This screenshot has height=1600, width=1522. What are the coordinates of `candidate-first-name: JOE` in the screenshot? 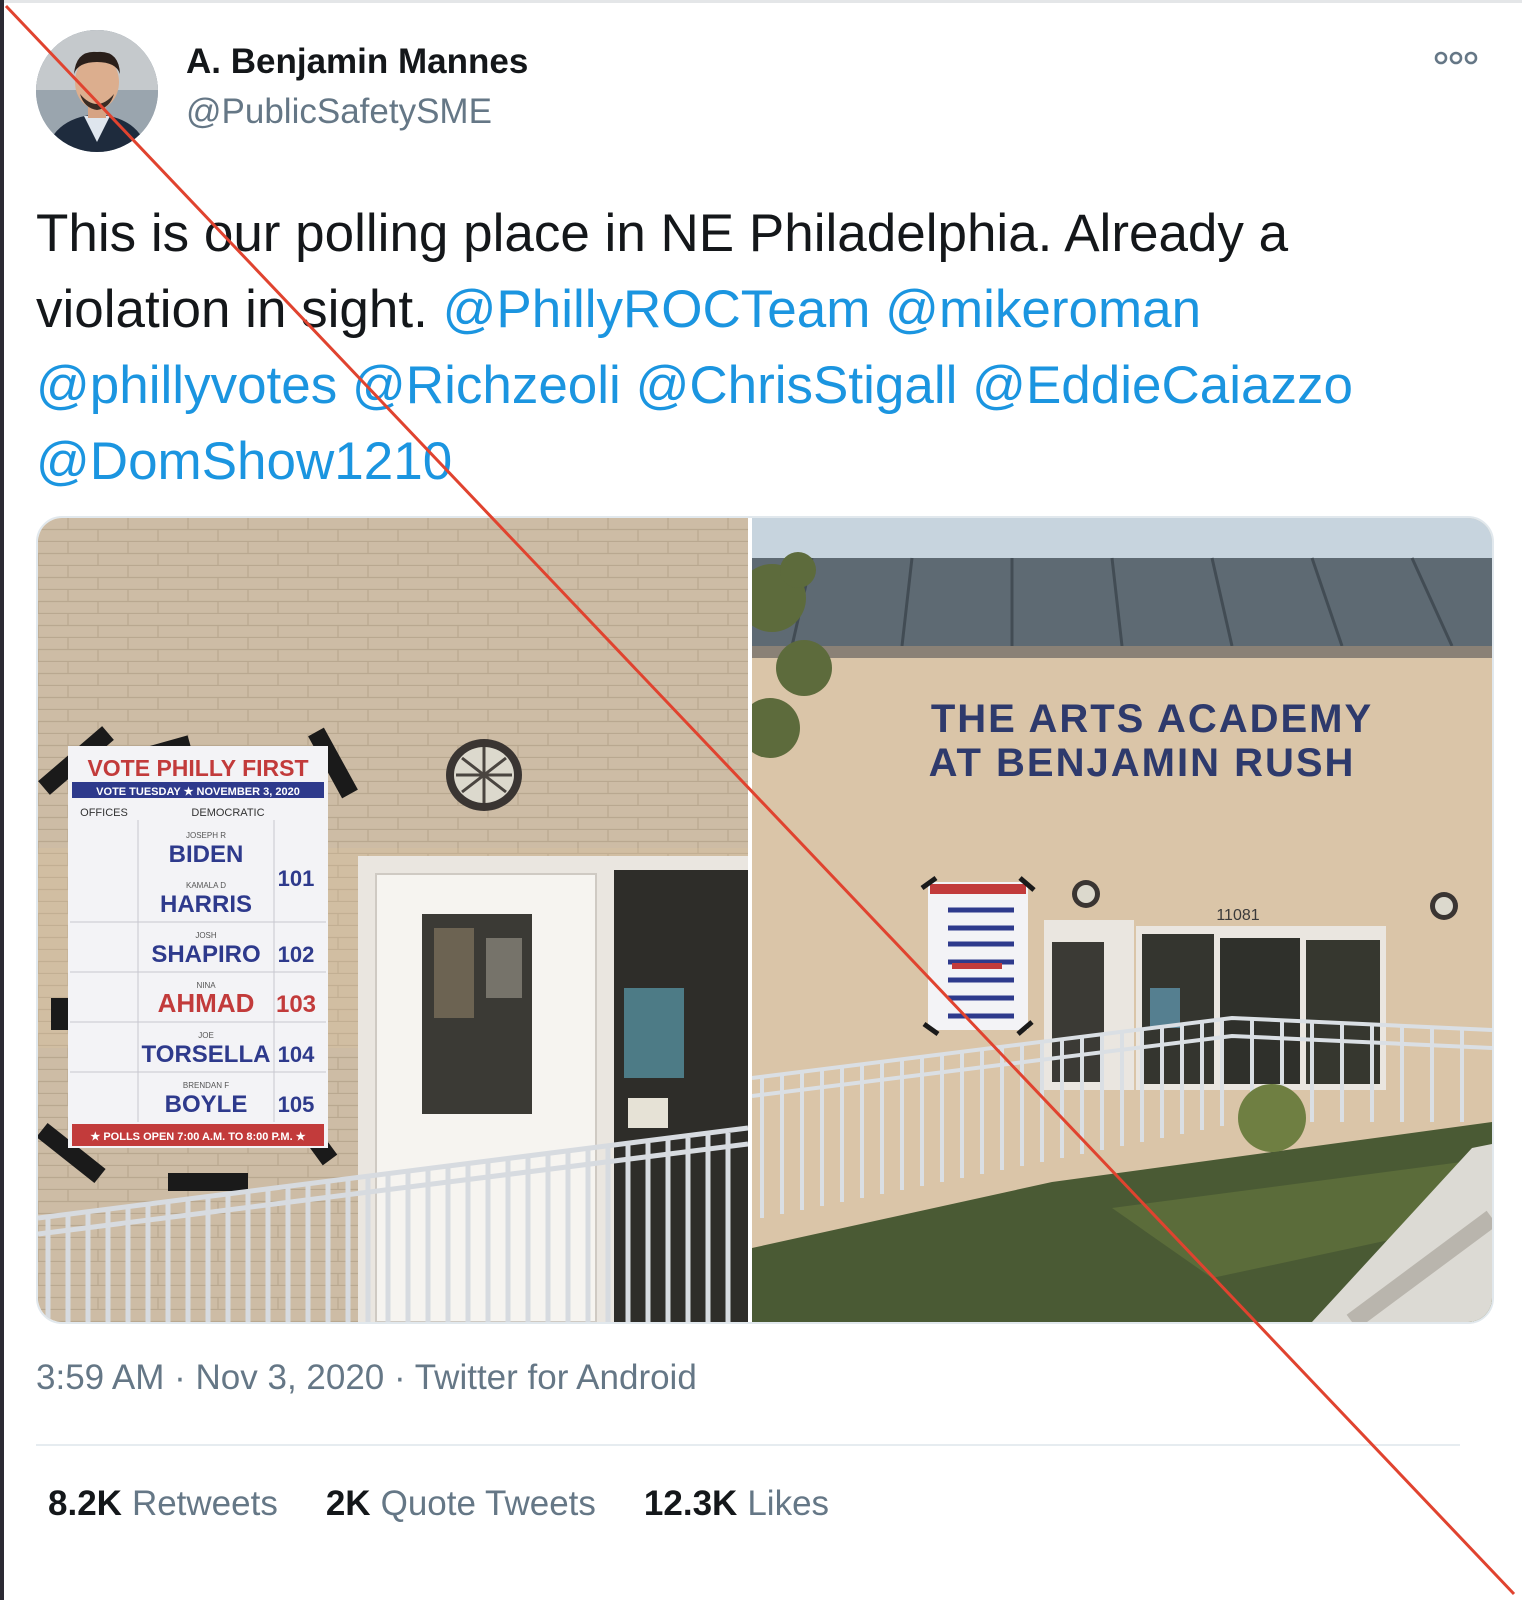 It's located at (206, 1035).